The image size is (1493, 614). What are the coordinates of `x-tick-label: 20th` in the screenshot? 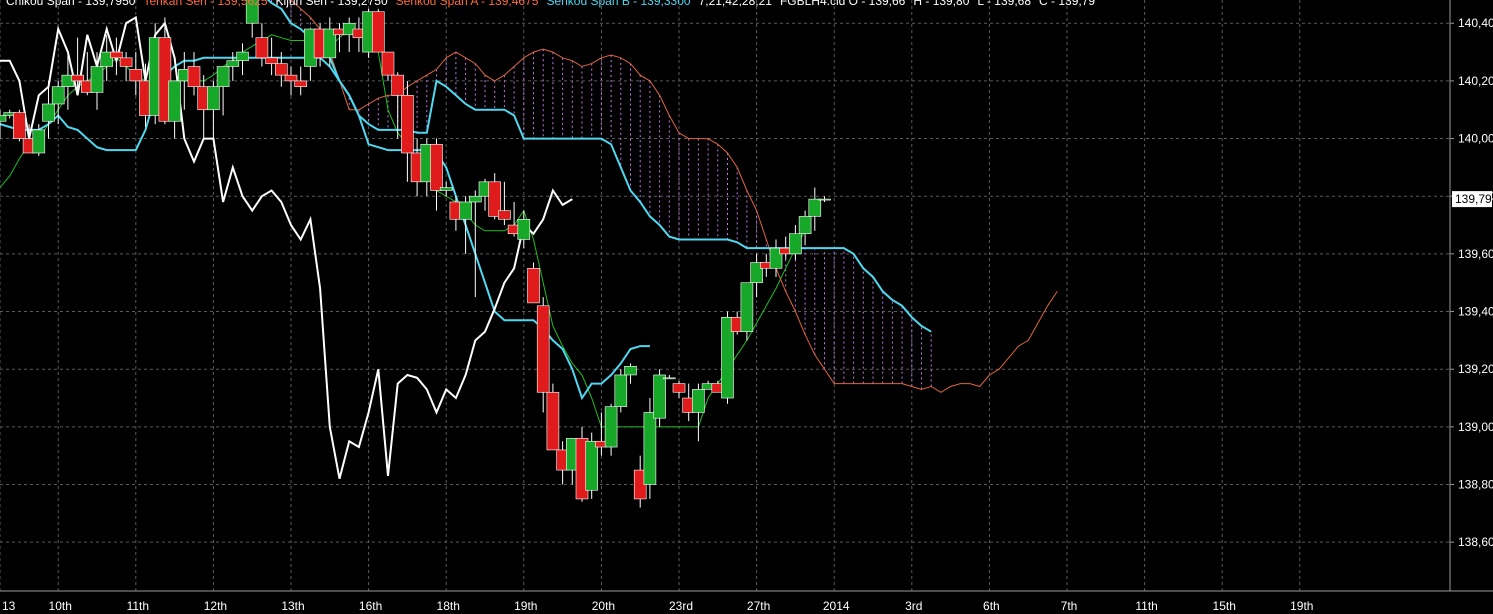 It's located at (603, 606).